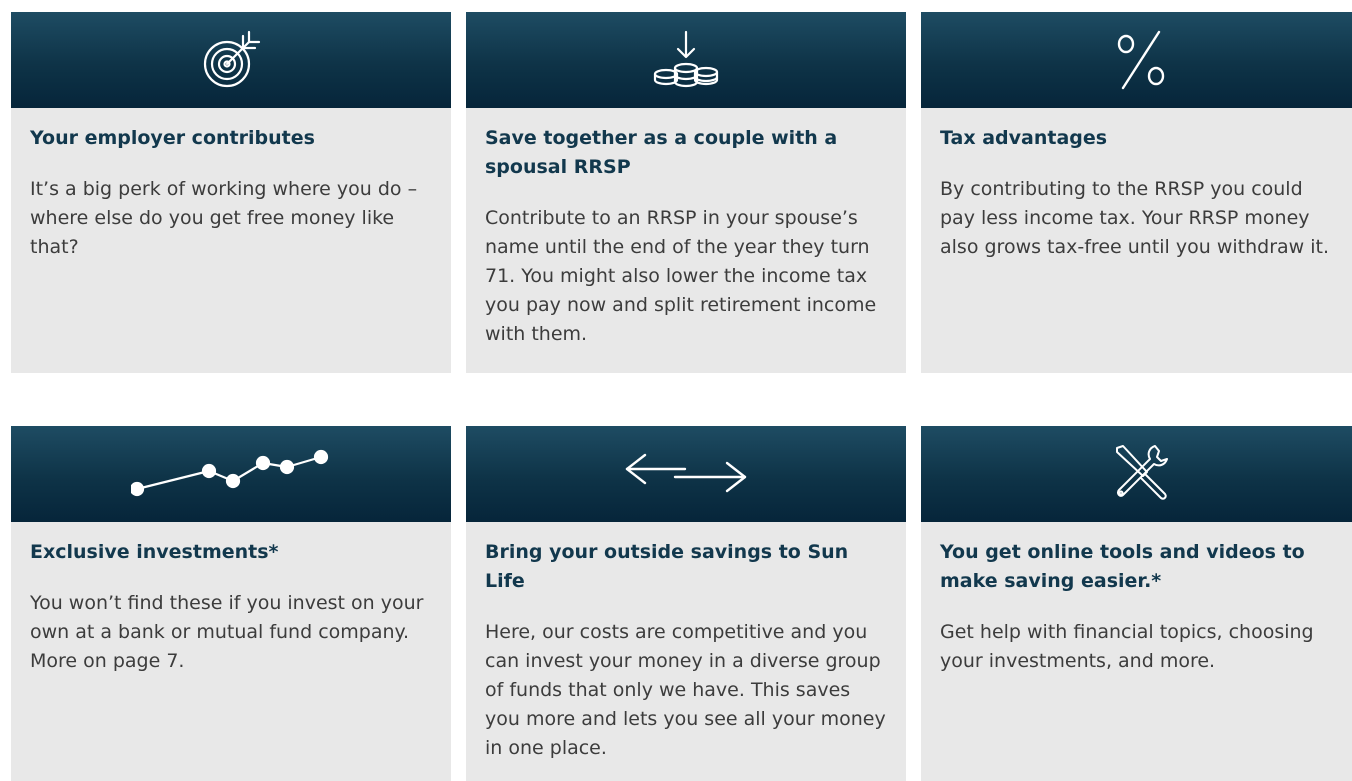  I want to click on transfer-arrows-icon, so click(686, 474).